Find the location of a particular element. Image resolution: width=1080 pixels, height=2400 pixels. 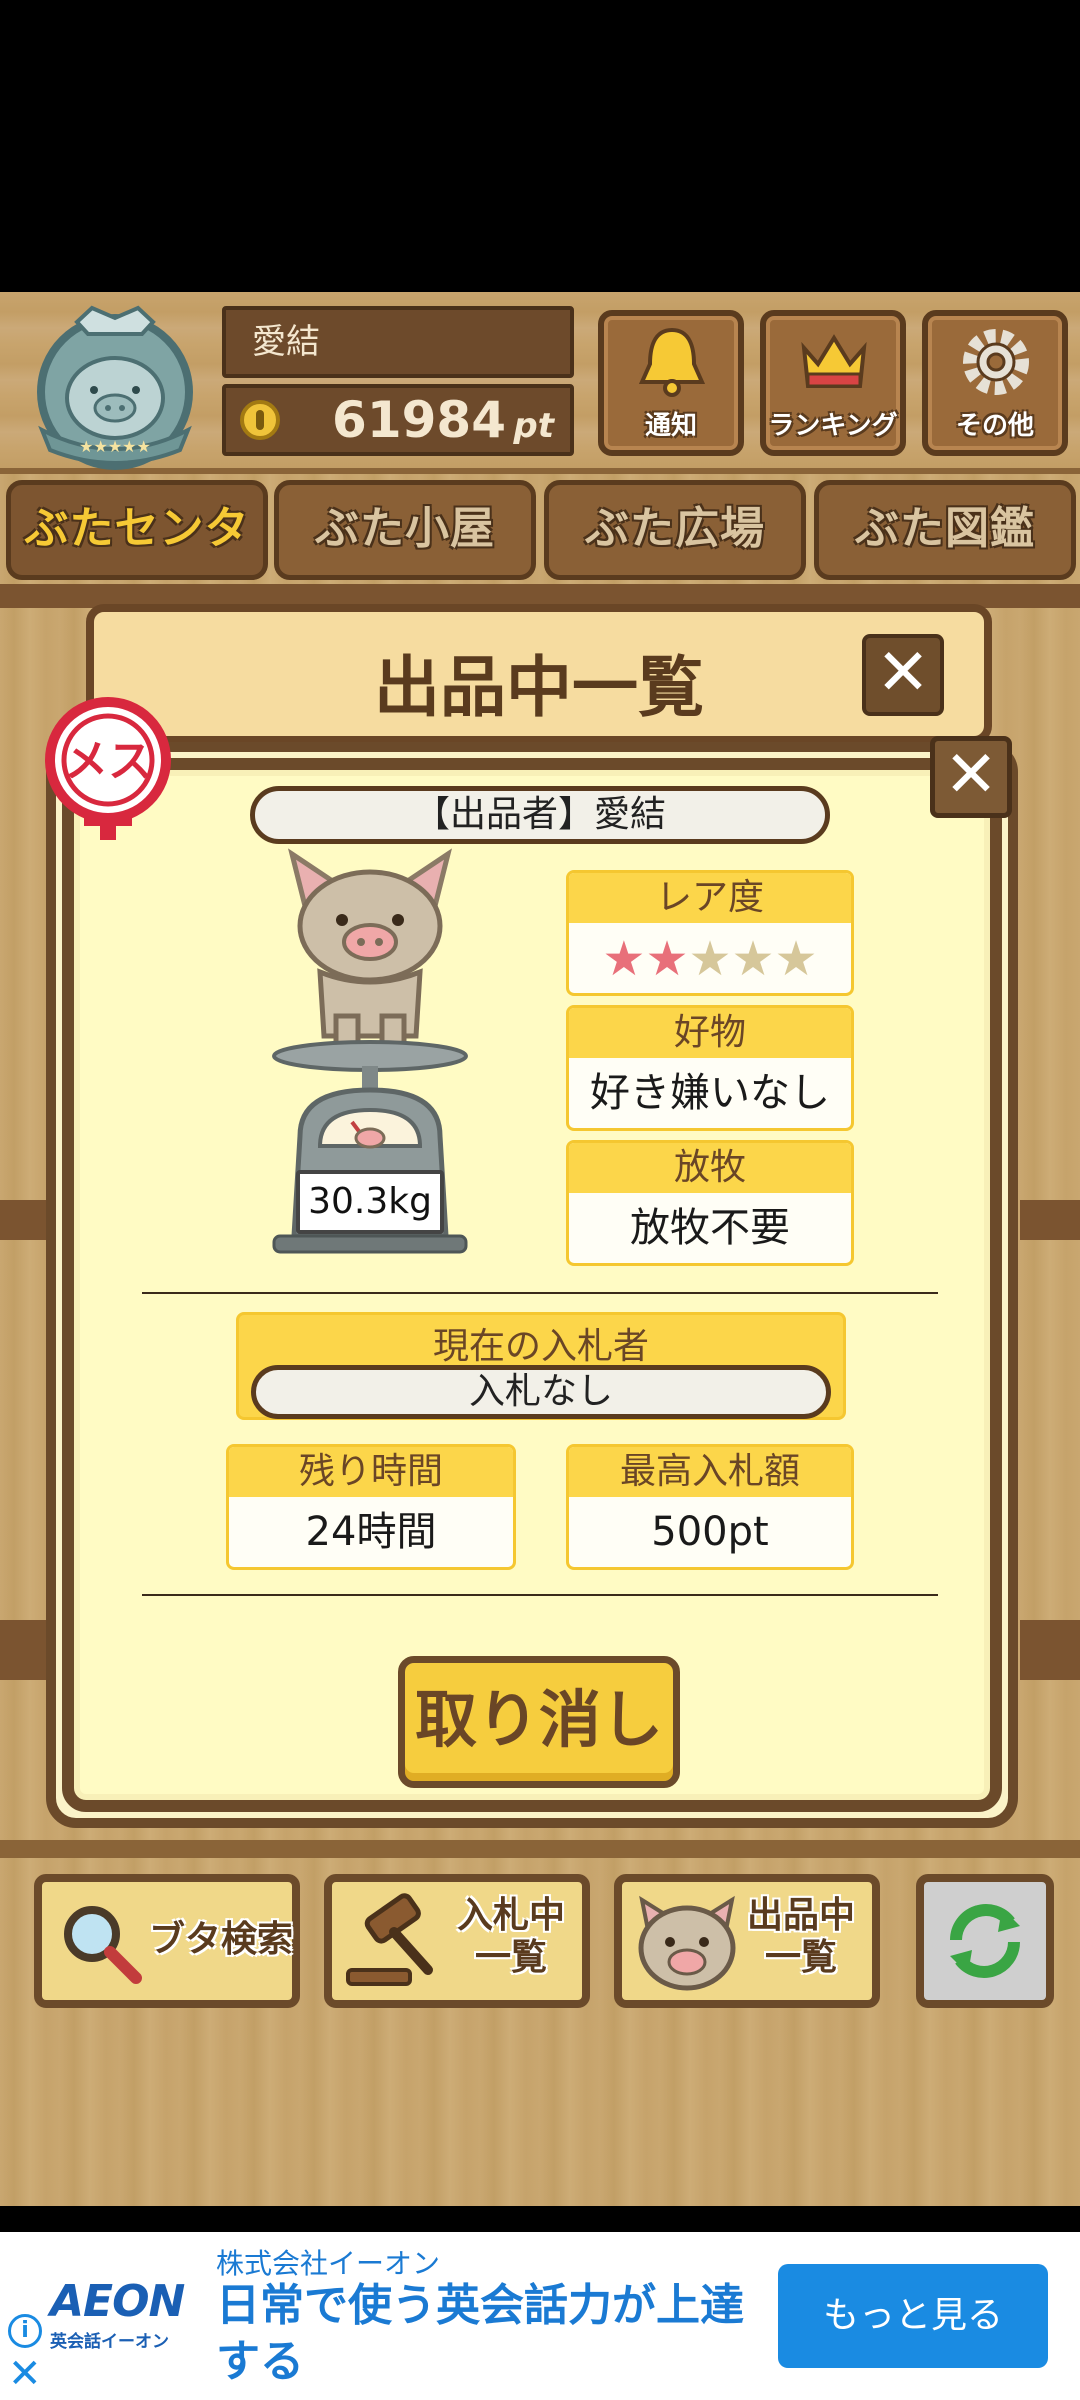

bidding-list-label-1: 入札中 is located at coordinates (510, 1915).